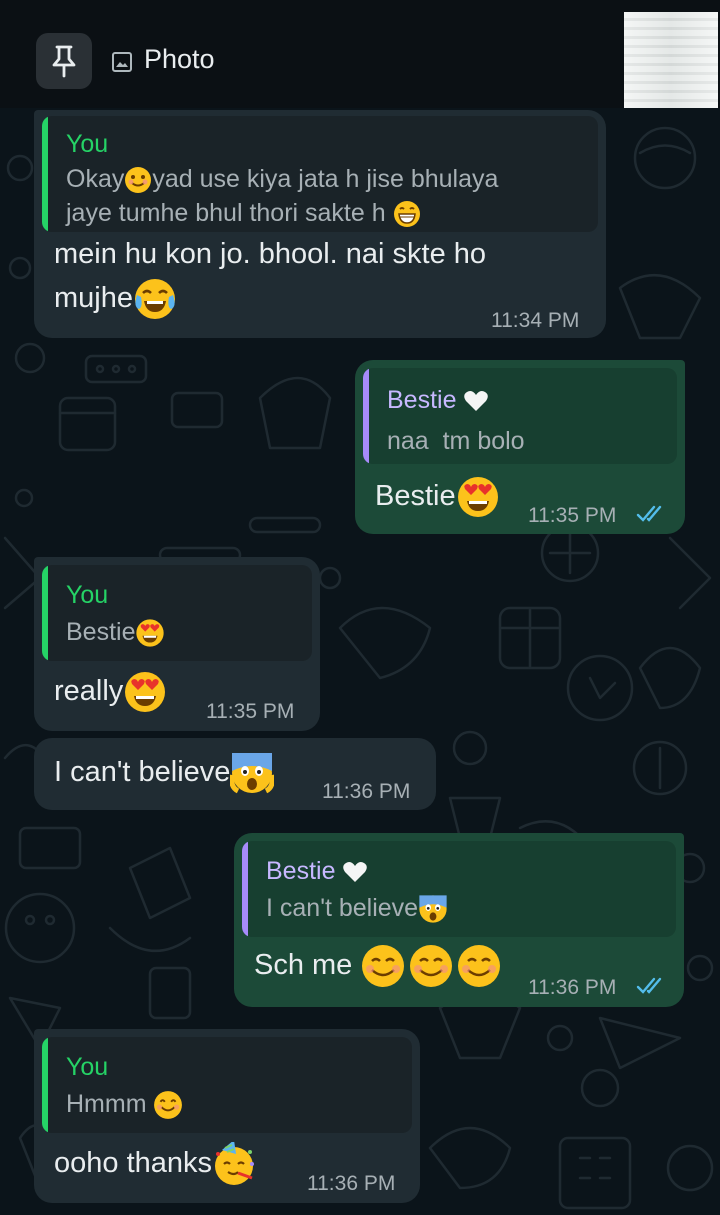 The width and height of the screenshot is (720, 1215). Describe the element at coordinates (227, 1085) in the screenshot. I see `quoted-message: You Hmmm` at that location.